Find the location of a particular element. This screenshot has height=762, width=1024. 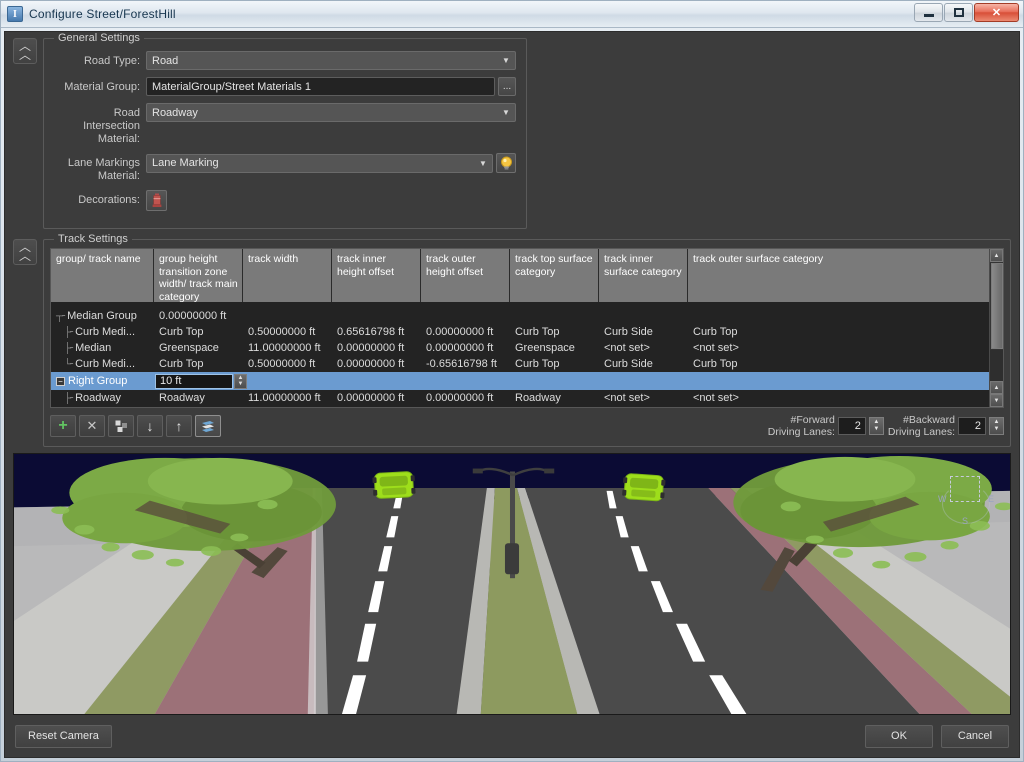

cancel-button: Cancel is located at coordinates (975, 736).